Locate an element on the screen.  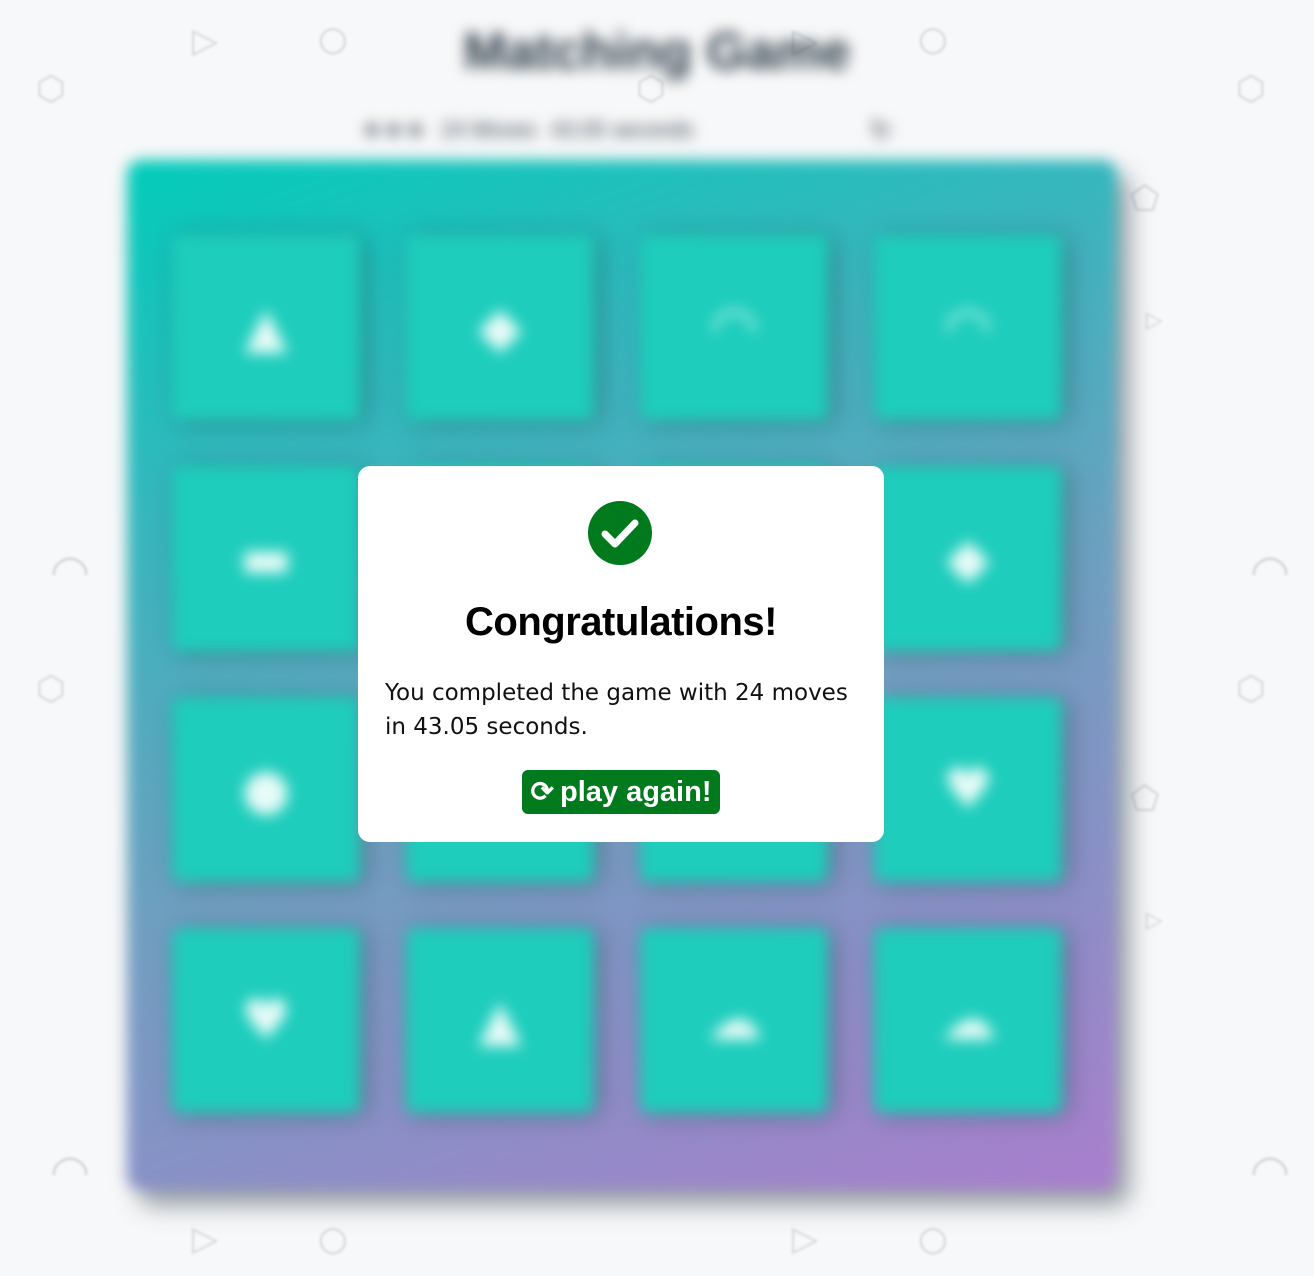
restart-icon: ↻ is located at coordinates (881, 130).